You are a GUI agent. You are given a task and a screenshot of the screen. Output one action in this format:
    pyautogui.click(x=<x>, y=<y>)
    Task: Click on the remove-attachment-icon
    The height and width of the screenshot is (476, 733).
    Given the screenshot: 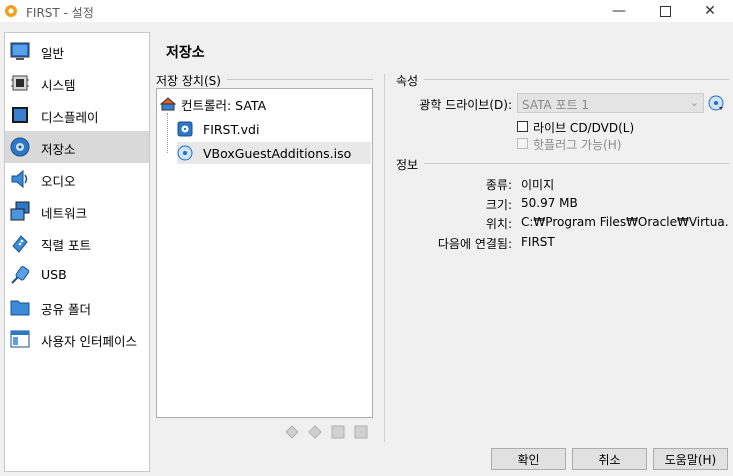 What is the action you would take?
    pyautogui.click(x=361, y=432)
    